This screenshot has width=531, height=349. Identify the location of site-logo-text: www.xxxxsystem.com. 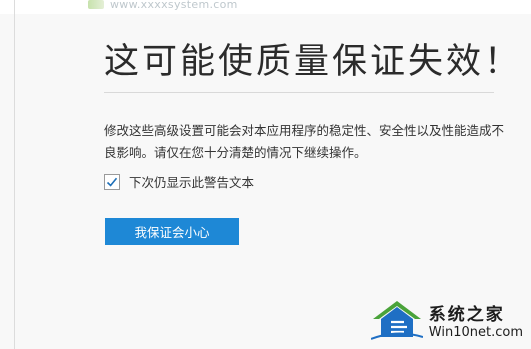
(174, 5).